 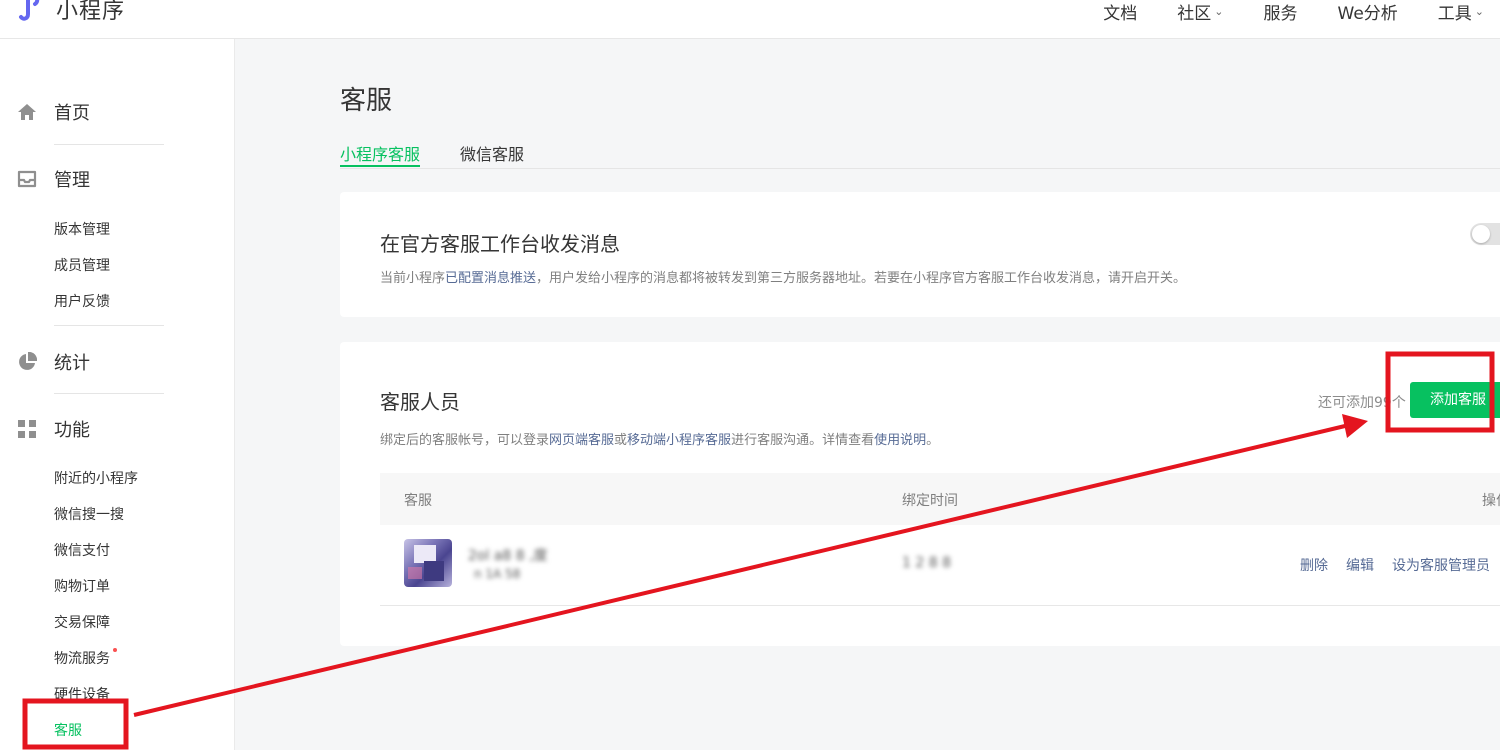 I want to click on sidebar-section-manage: 管理, so click(x=53, y=179).